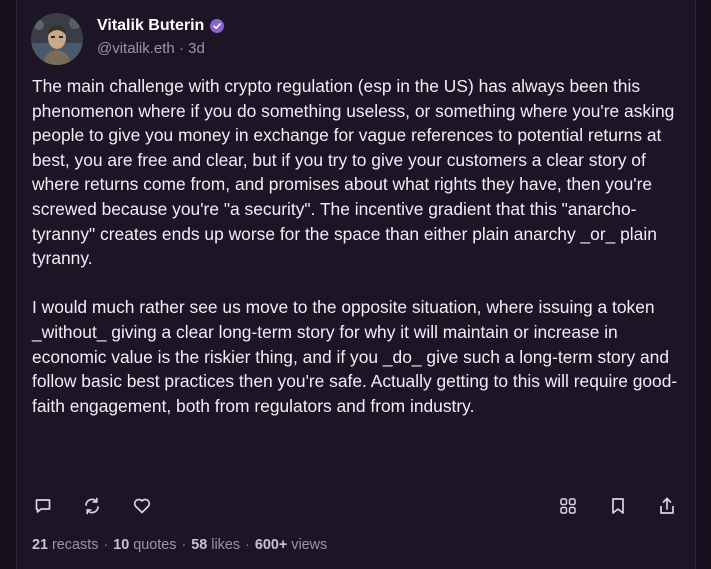 The height and width of the screenshot is (569, 711). Describe the element at coordinates (217, 26) in the screenshot. I see `verified-badge-icon` at that location.